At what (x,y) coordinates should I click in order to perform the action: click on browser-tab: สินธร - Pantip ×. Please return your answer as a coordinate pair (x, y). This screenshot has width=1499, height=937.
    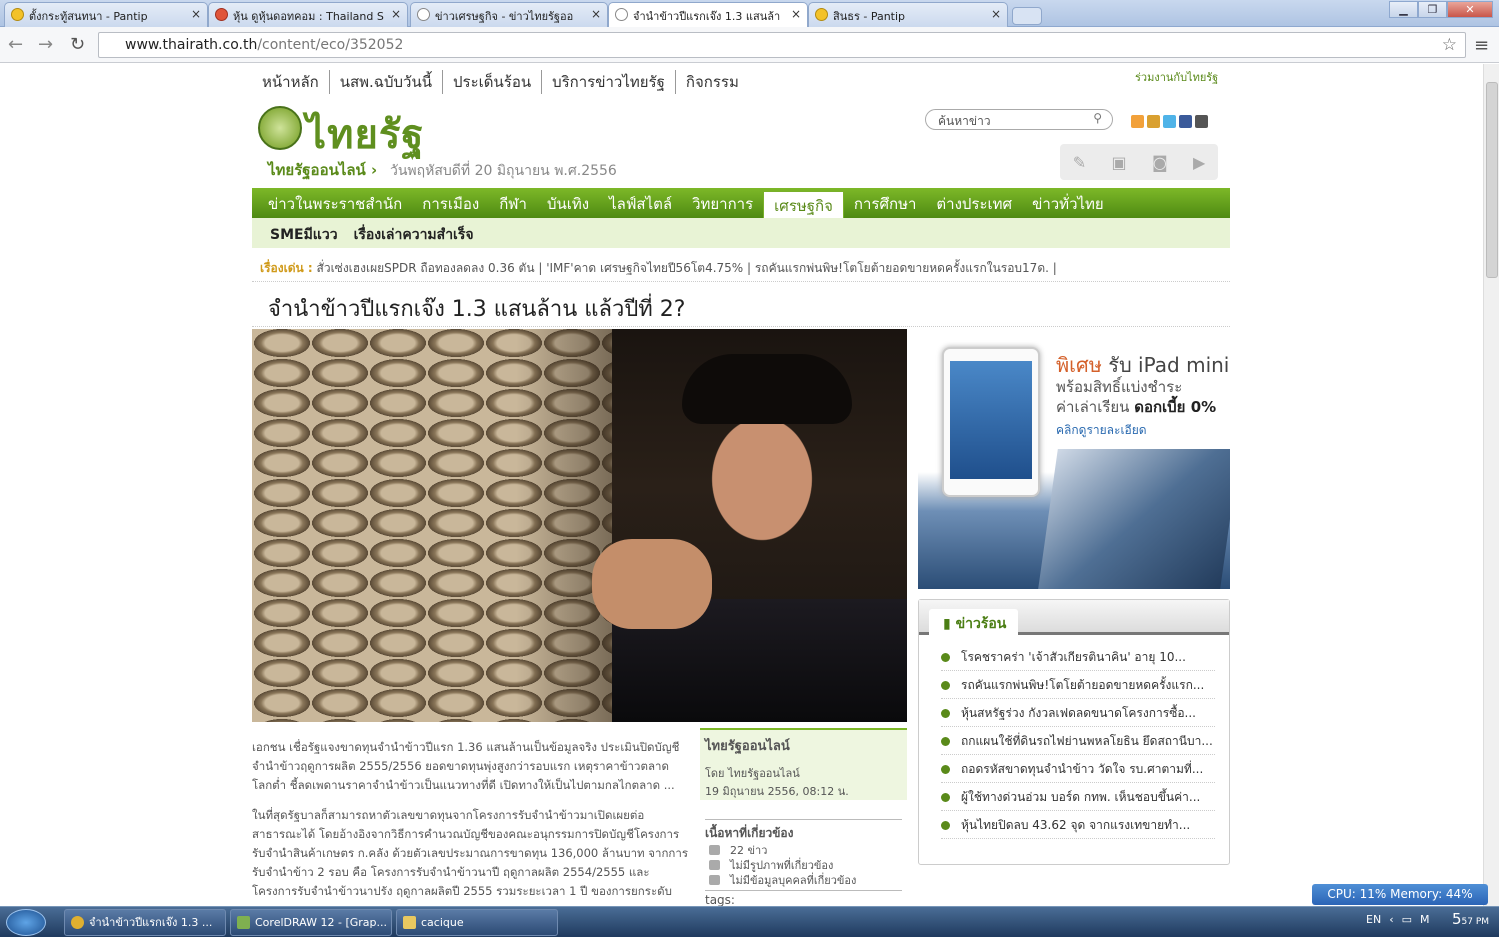
    Looking at the image, I should click on (908, 14).